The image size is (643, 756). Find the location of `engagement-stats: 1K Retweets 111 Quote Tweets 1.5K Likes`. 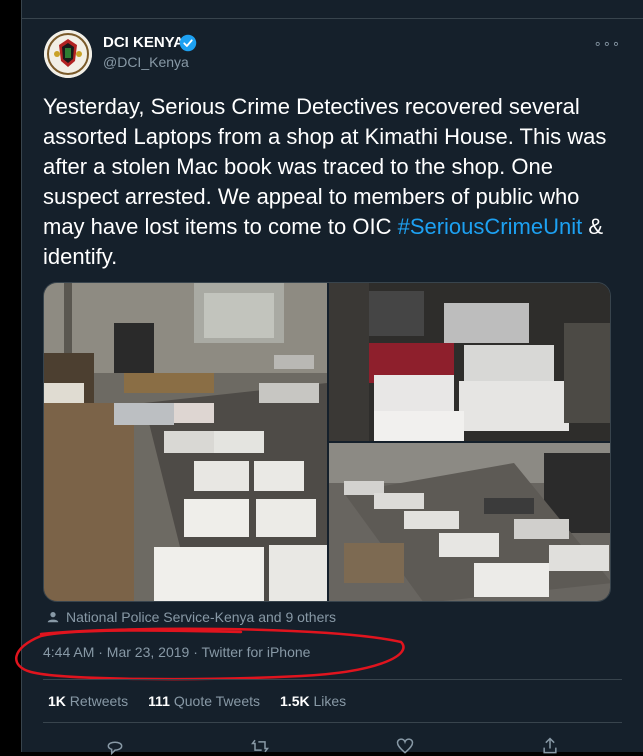

engagement-stats: 1K Retweets 111 Quote Tweets 1.5K Likes is located at coordinates (197, 701).